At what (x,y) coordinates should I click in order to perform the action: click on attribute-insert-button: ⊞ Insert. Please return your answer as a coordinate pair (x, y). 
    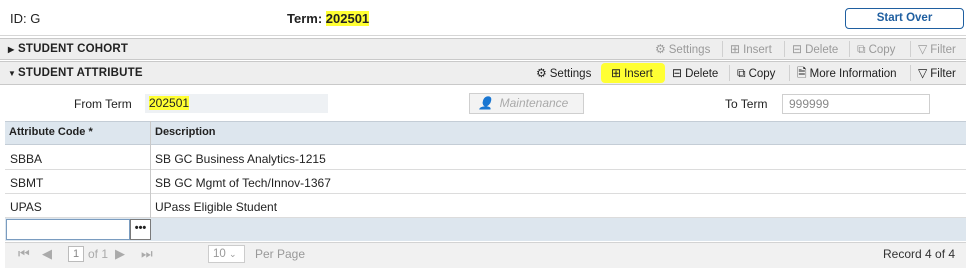
    Looking at the image, I should click on (632, 73).